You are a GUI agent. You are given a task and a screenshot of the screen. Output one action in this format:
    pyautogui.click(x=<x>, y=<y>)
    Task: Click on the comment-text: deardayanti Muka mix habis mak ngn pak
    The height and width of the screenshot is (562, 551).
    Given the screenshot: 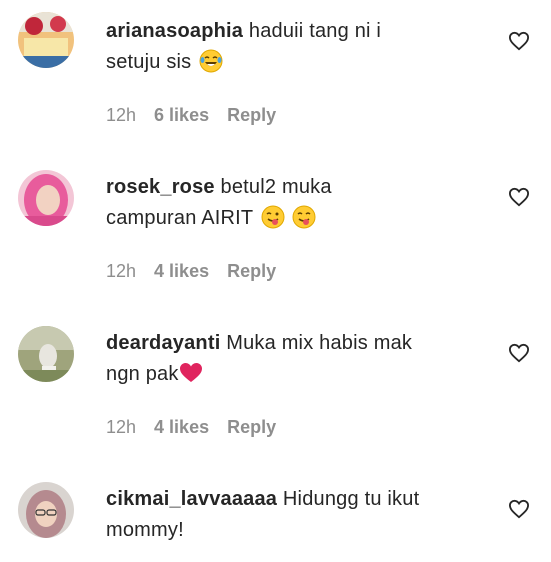 What is the action you would take?
    pyautogui.click(x=296, y=359)
    